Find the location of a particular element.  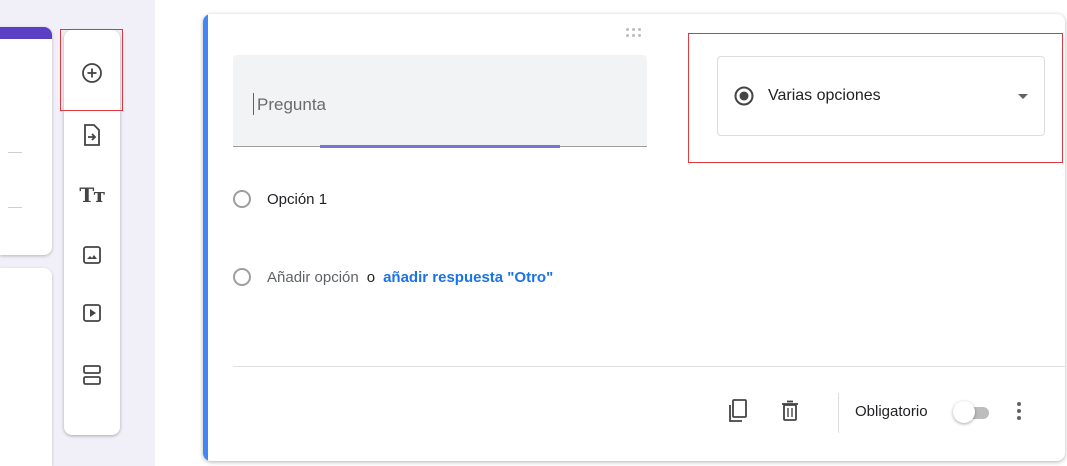

question-type-dropdown: Varias opciones is located at coordinates (881, 96).